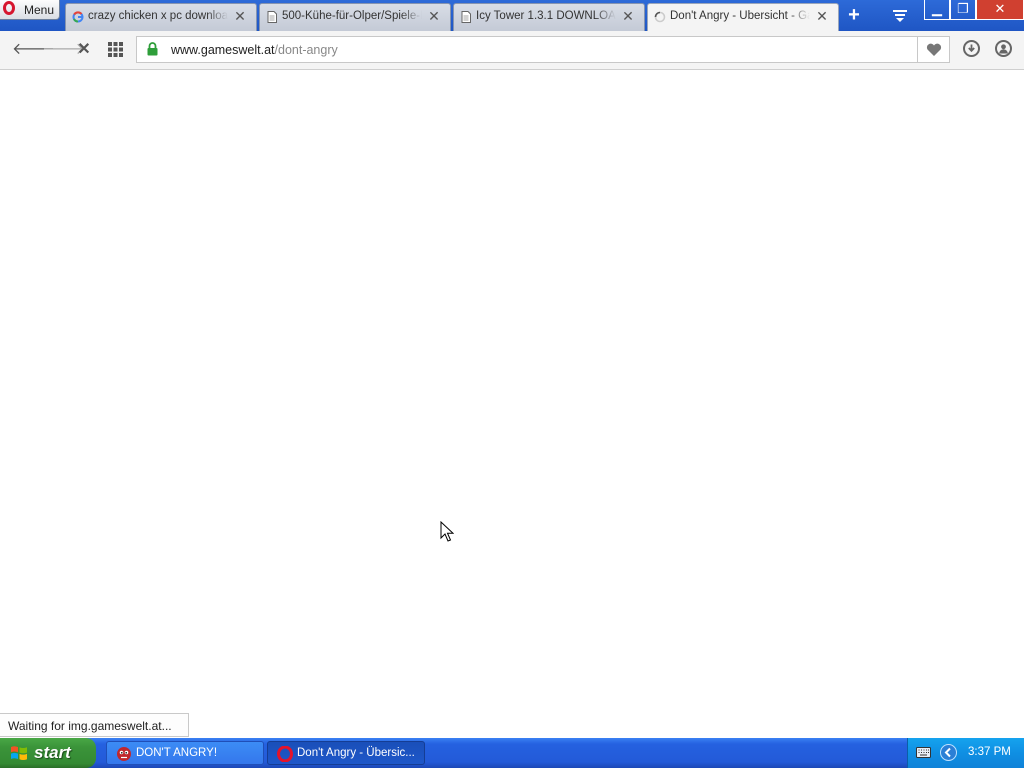 Image resolution: width=1024 pixels, height=768 pixels. What do you see at coordinates (158, 16) in the screenshot?
I see `tab-title: crazy chicken x pc download` at bounding box center [158, 16].